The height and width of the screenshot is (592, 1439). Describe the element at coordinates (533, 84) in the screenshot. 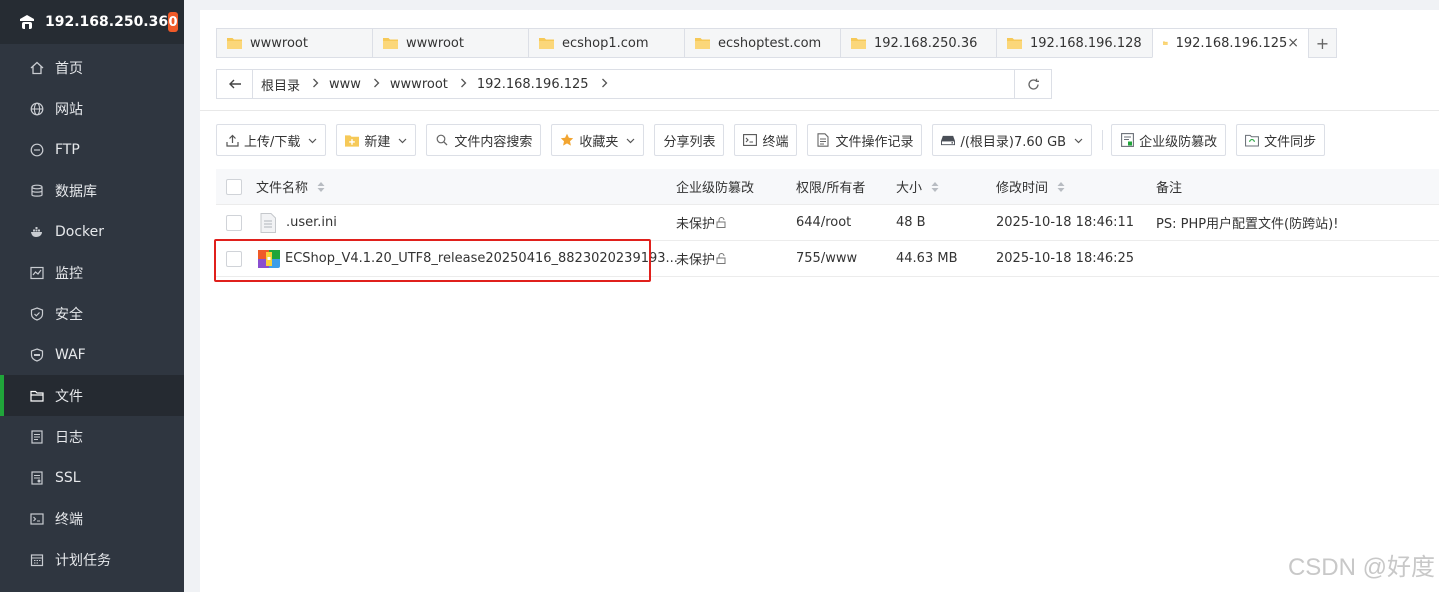

I see `breadcrumb-current: 192.168.196.125` at that location.